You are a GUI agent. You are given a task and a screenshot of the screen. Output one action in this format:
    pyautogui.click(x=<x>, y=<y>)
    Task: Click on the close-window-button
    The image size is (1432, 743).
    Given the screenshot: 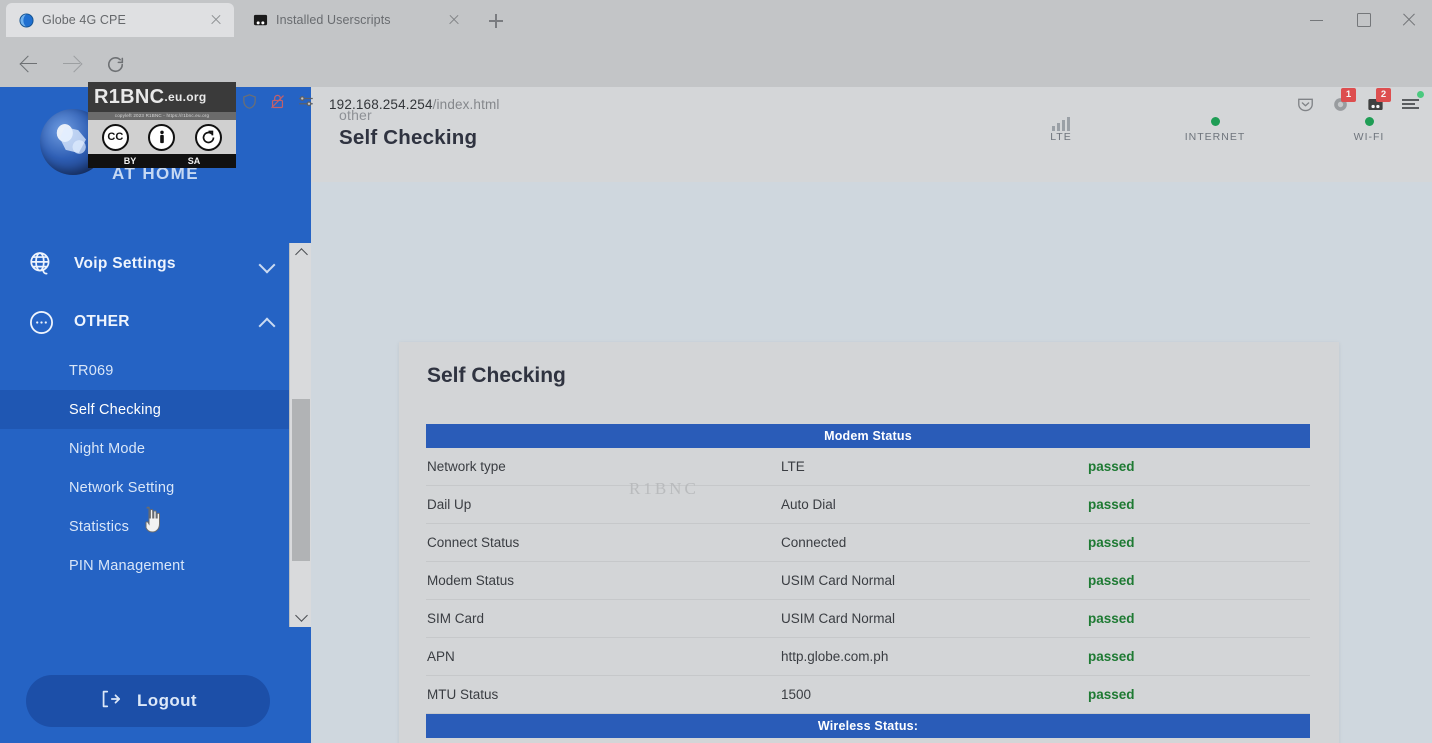 What is the action you would take?
    pyautogui.click(x=1409, y=20)
    